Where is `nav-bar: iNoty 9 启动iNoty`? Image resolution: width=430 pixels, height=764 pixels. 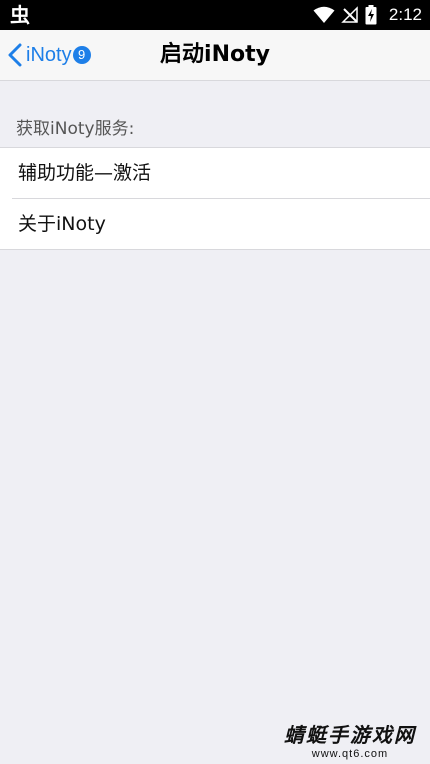 nav-bar: iNoty 9 启动iNoty is located at coordinates (215, 55).